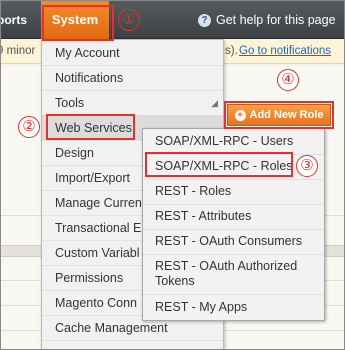 The width and height of the screenshot is (345, 350). I want to click on step-badge-3: ③, so click(307, 166).